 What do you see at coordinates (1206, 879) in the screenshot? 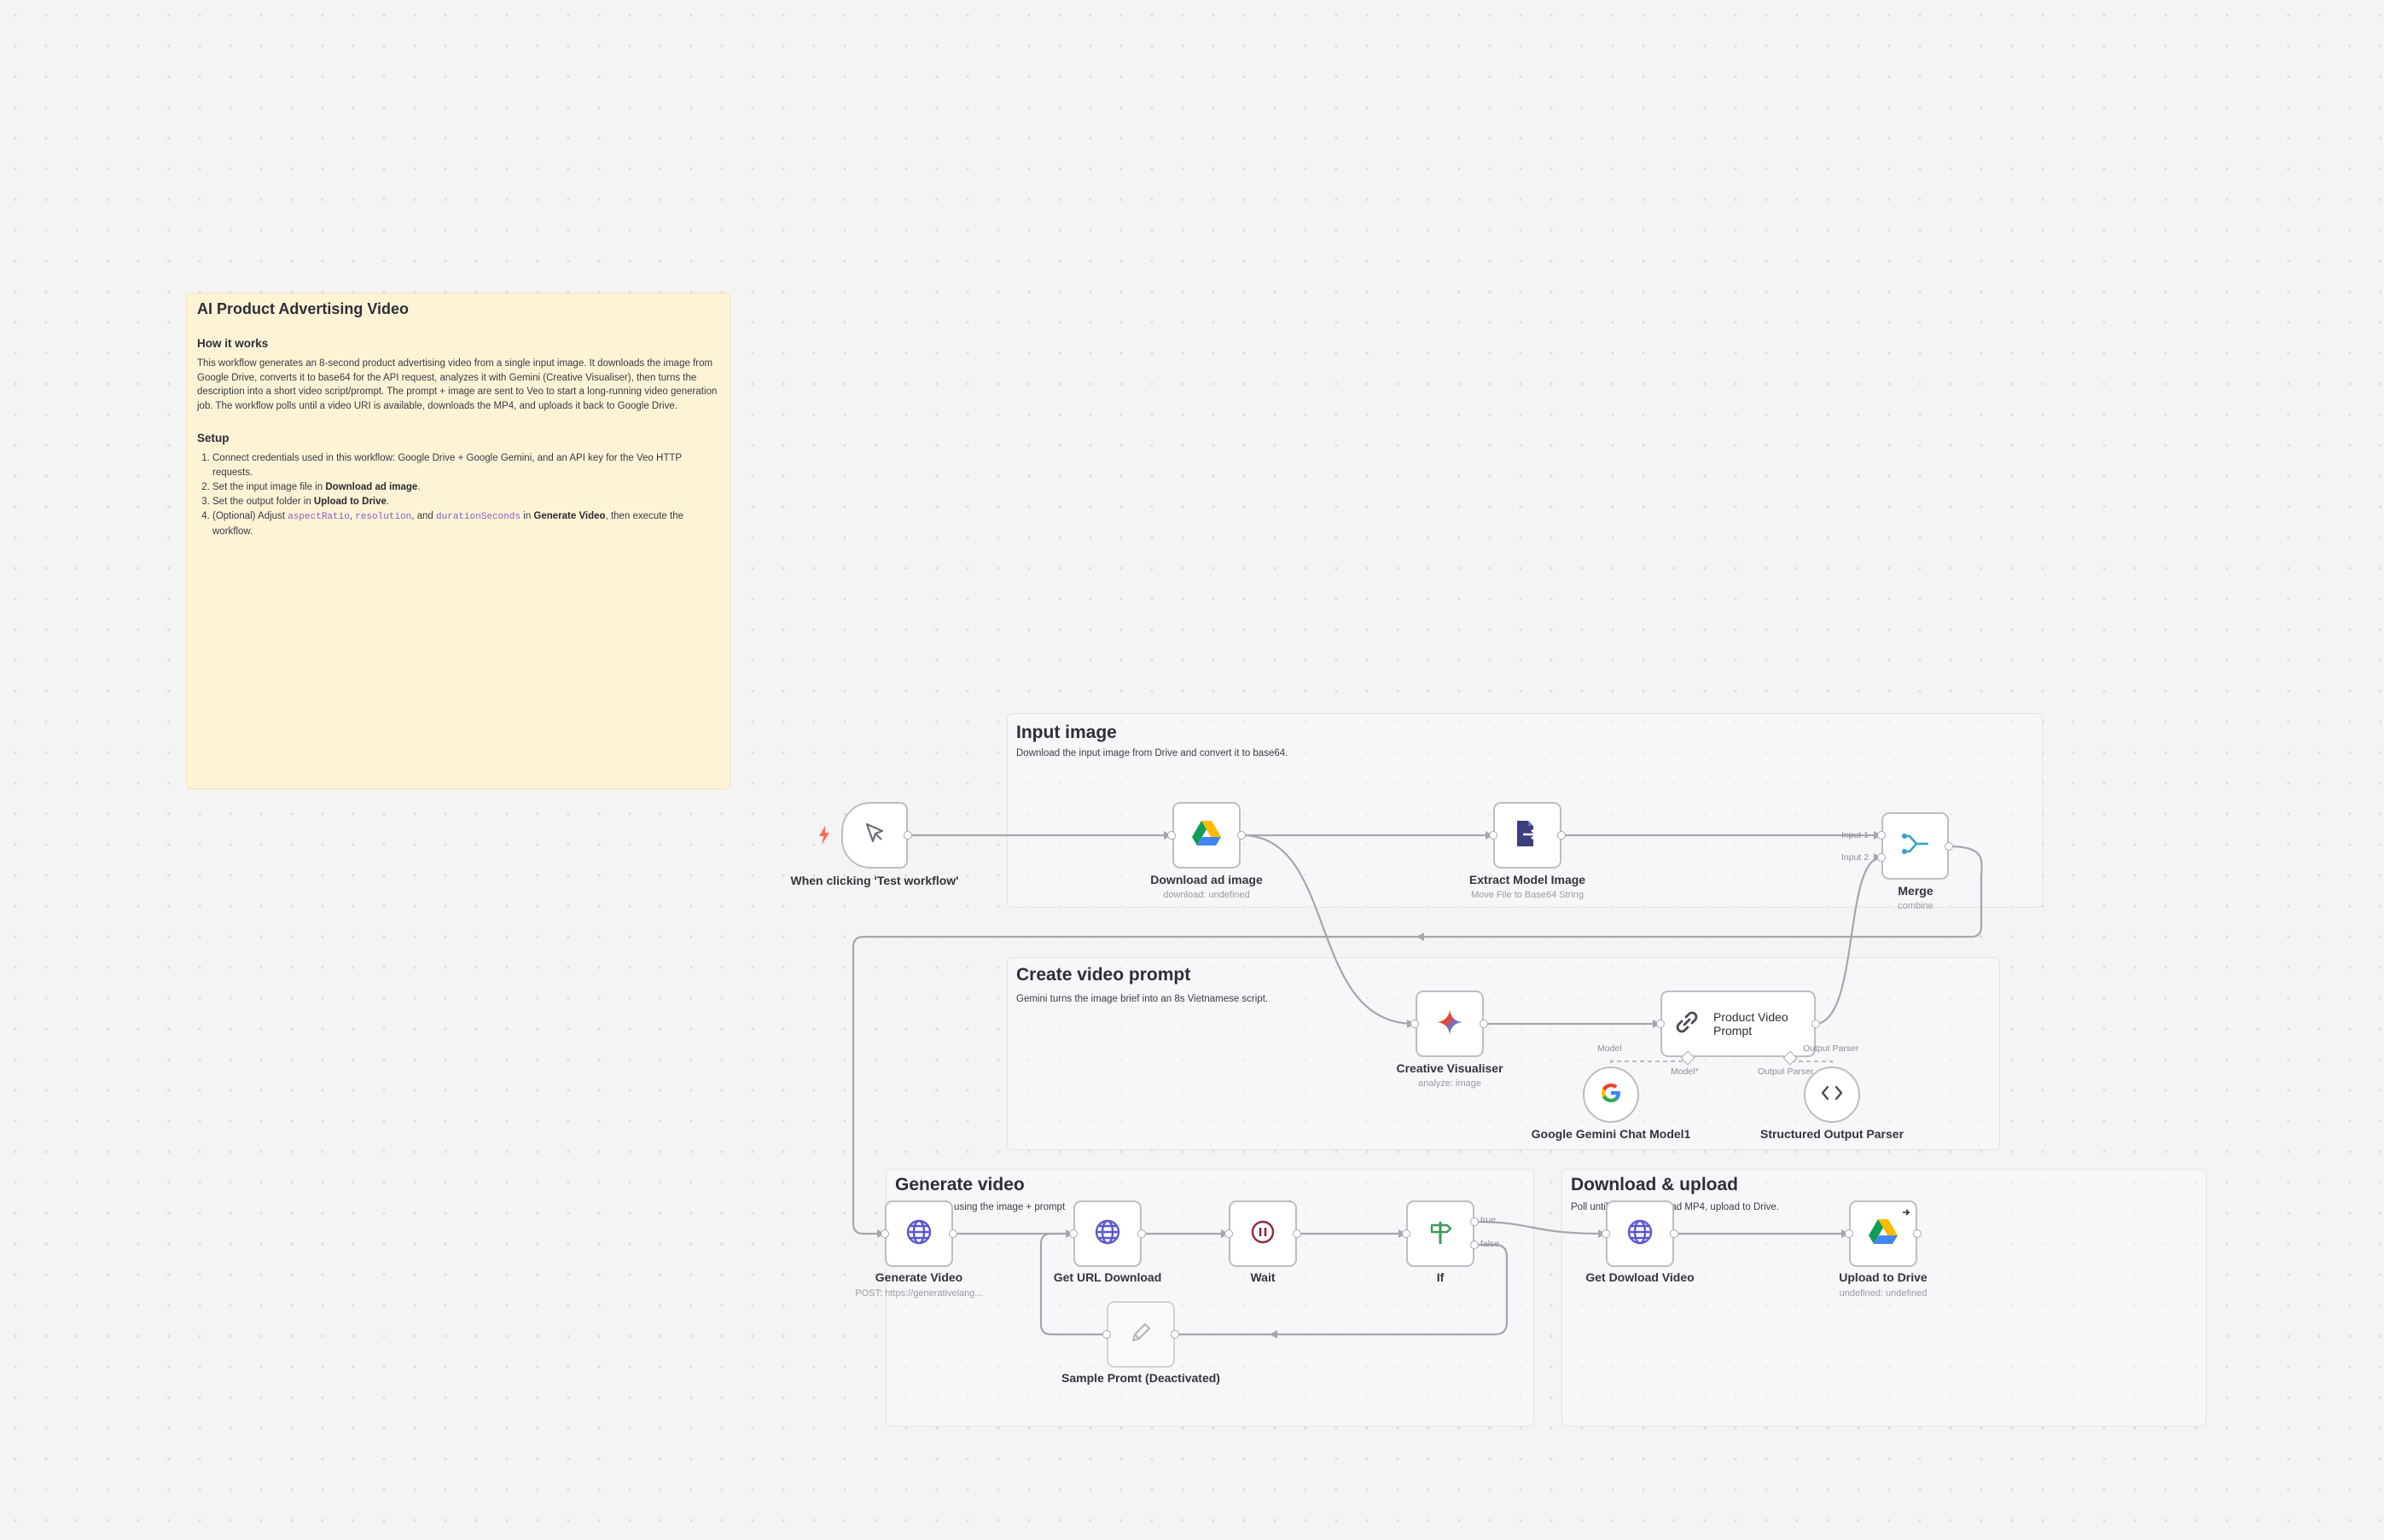
I see `node-label: Download ad image` at bounding box center [1206, 879].